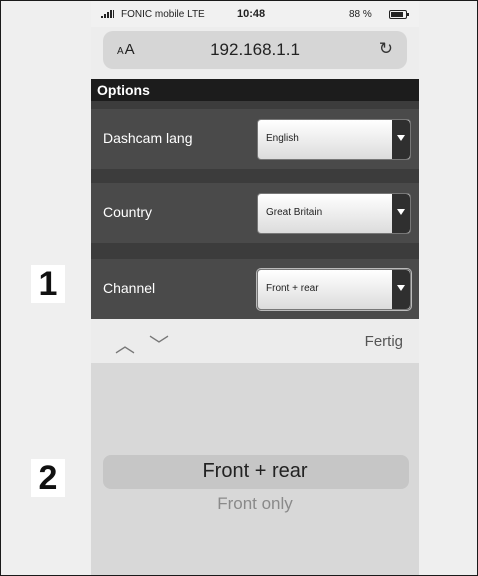 This screenshot has height=576, width=478. I want to click on url-text: 192.168.1.1, so click(255, 50).